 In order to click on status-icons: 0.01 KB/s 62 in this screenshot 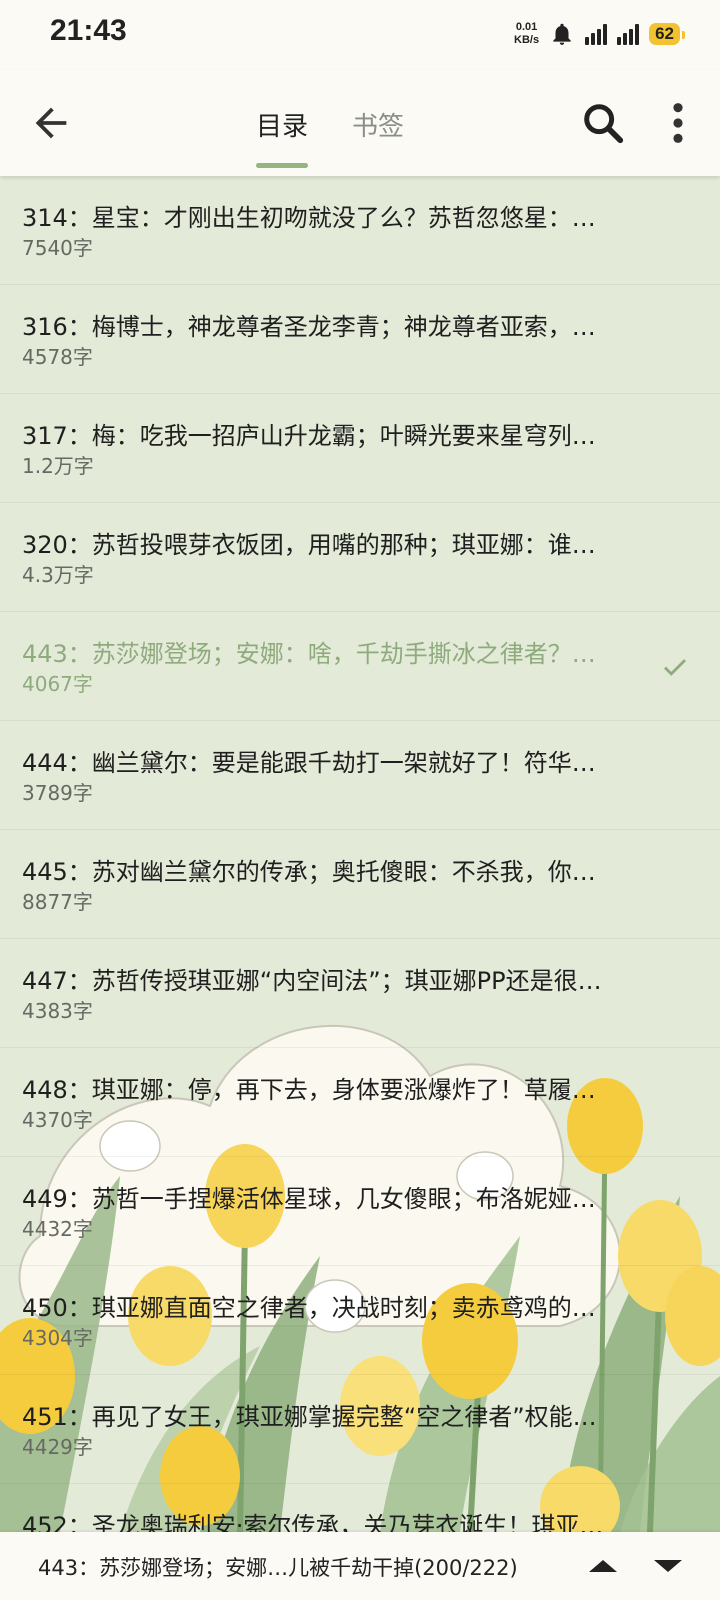, I will do `click(599, 34)`.